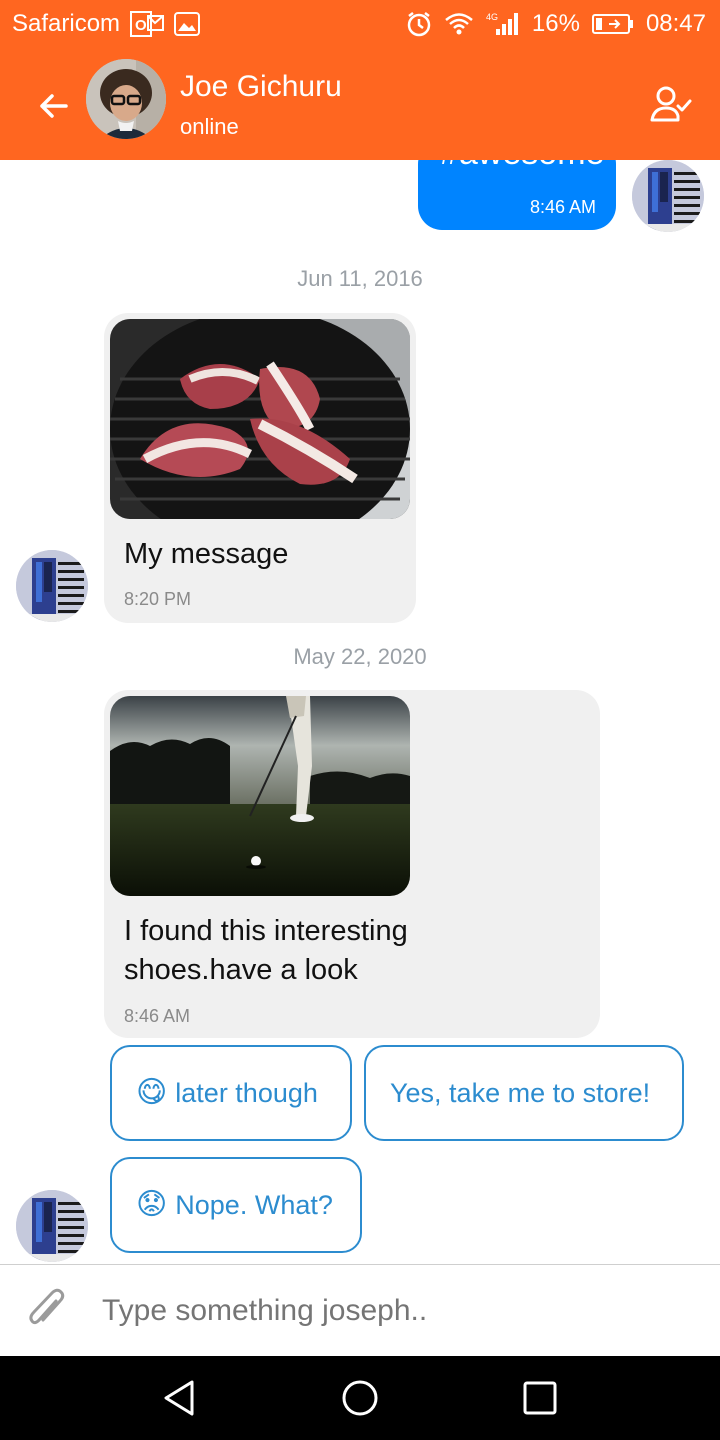 The width and height of the screenshot is (720, 1440). I want to click on system-nav-bar, so click(360, 1398).